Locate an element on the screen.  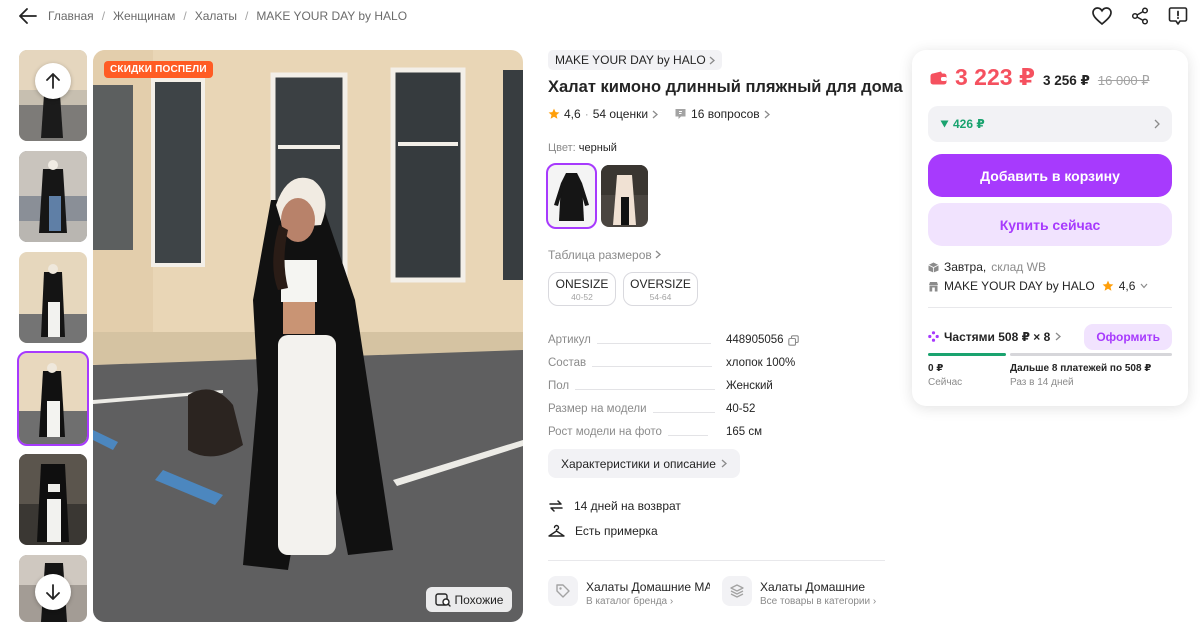
price-row: 3 223 ₽ 3 256 ₽ 16 000 ₽ is located at coordinates (1040, 77).